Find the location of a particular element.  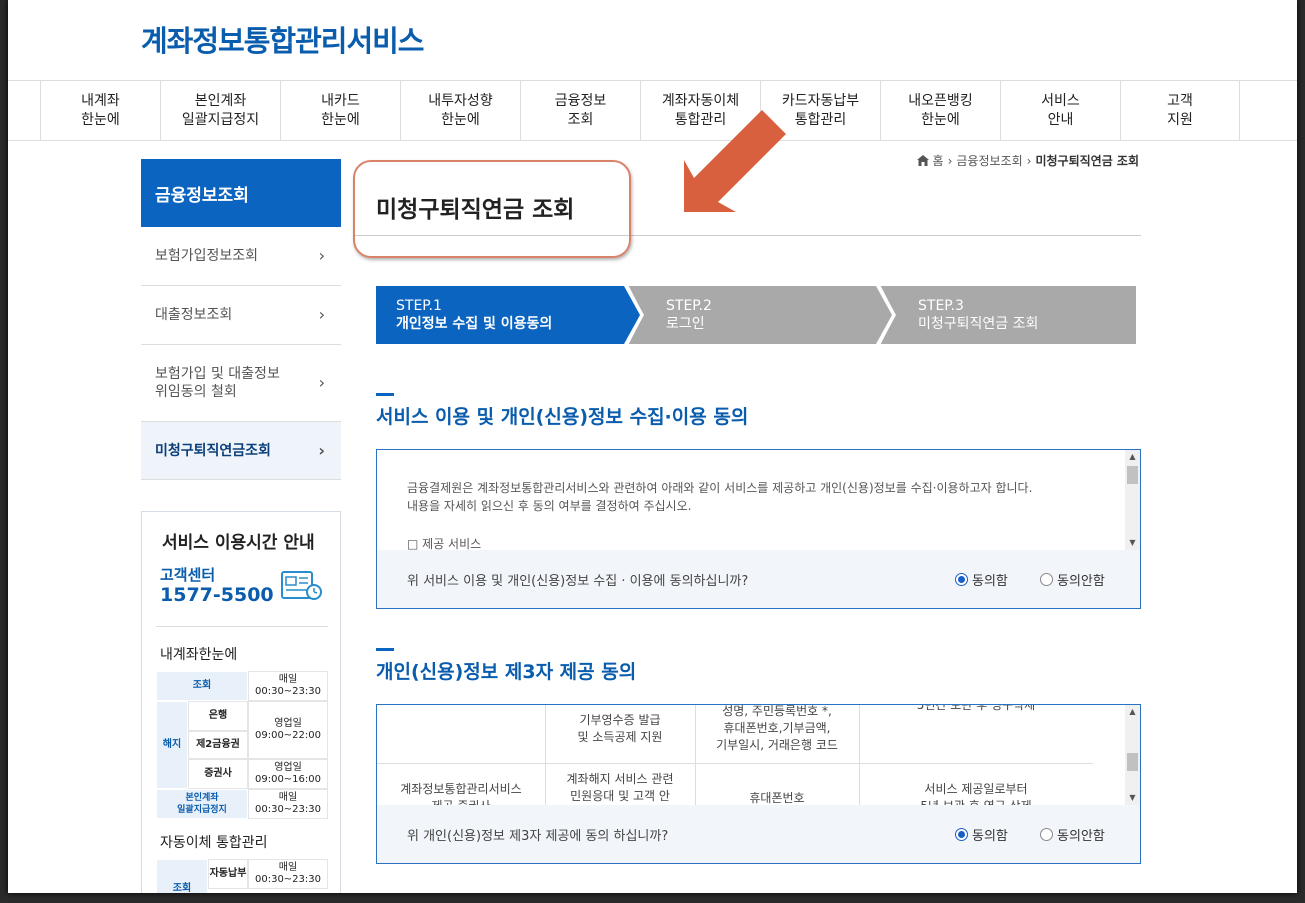

lnb-title: 금융정보조회 is located at coordinates (241, 193).